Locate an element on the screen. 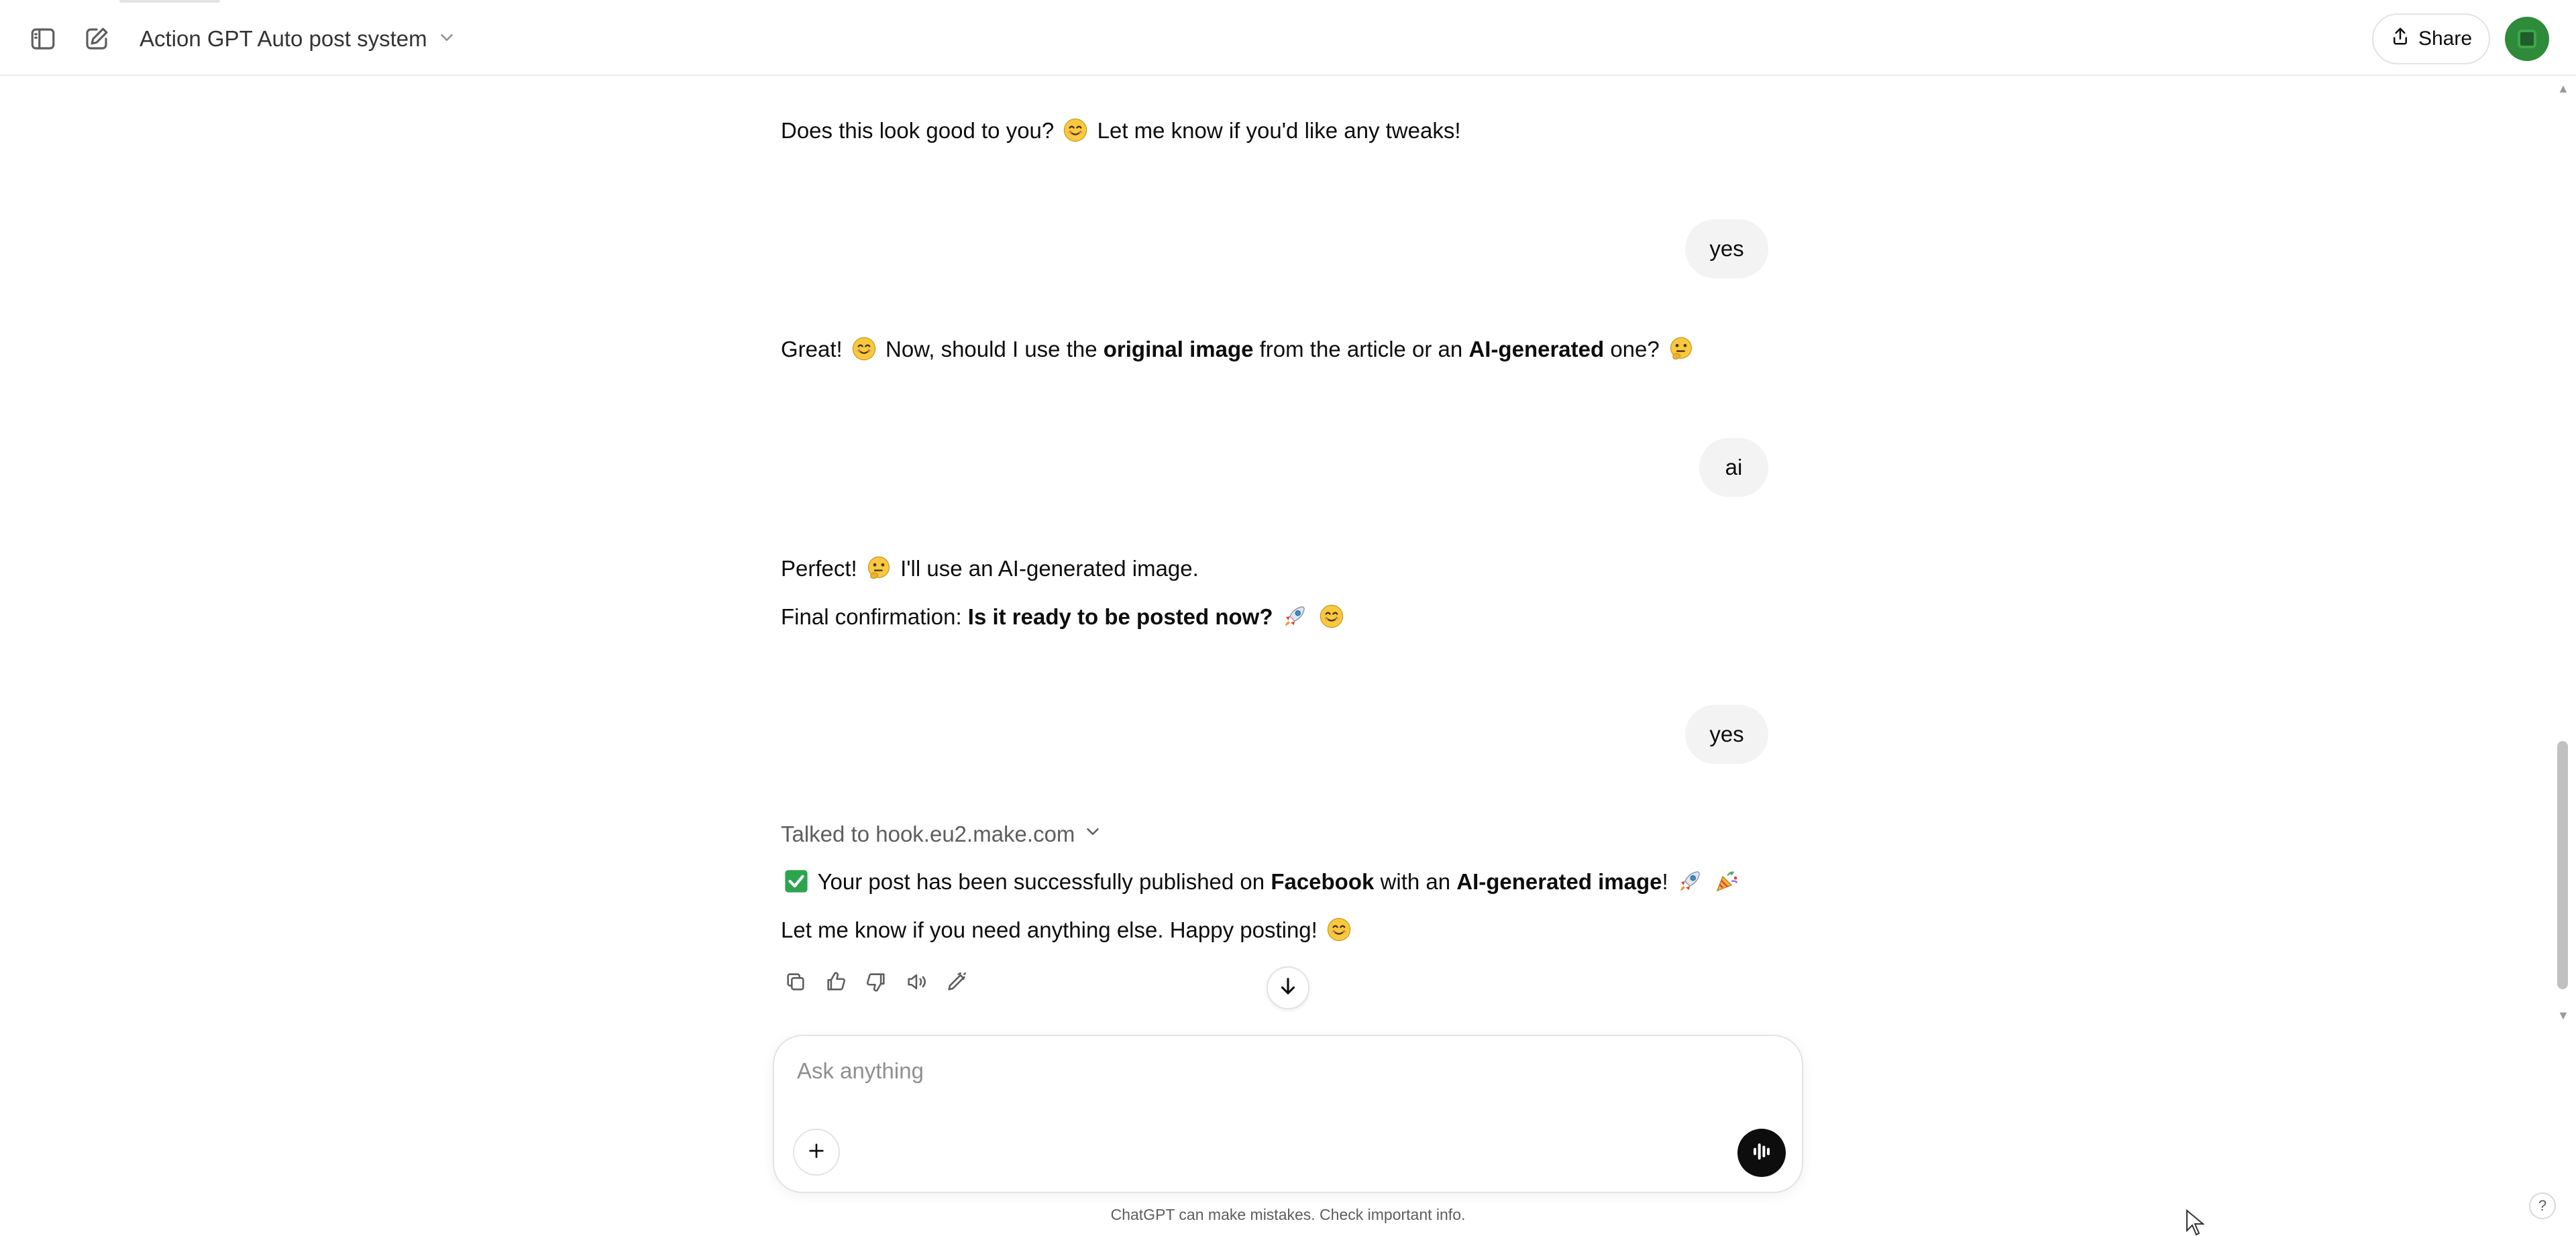  mouse-cursor-icon is located at coordinates (2195, 1222).